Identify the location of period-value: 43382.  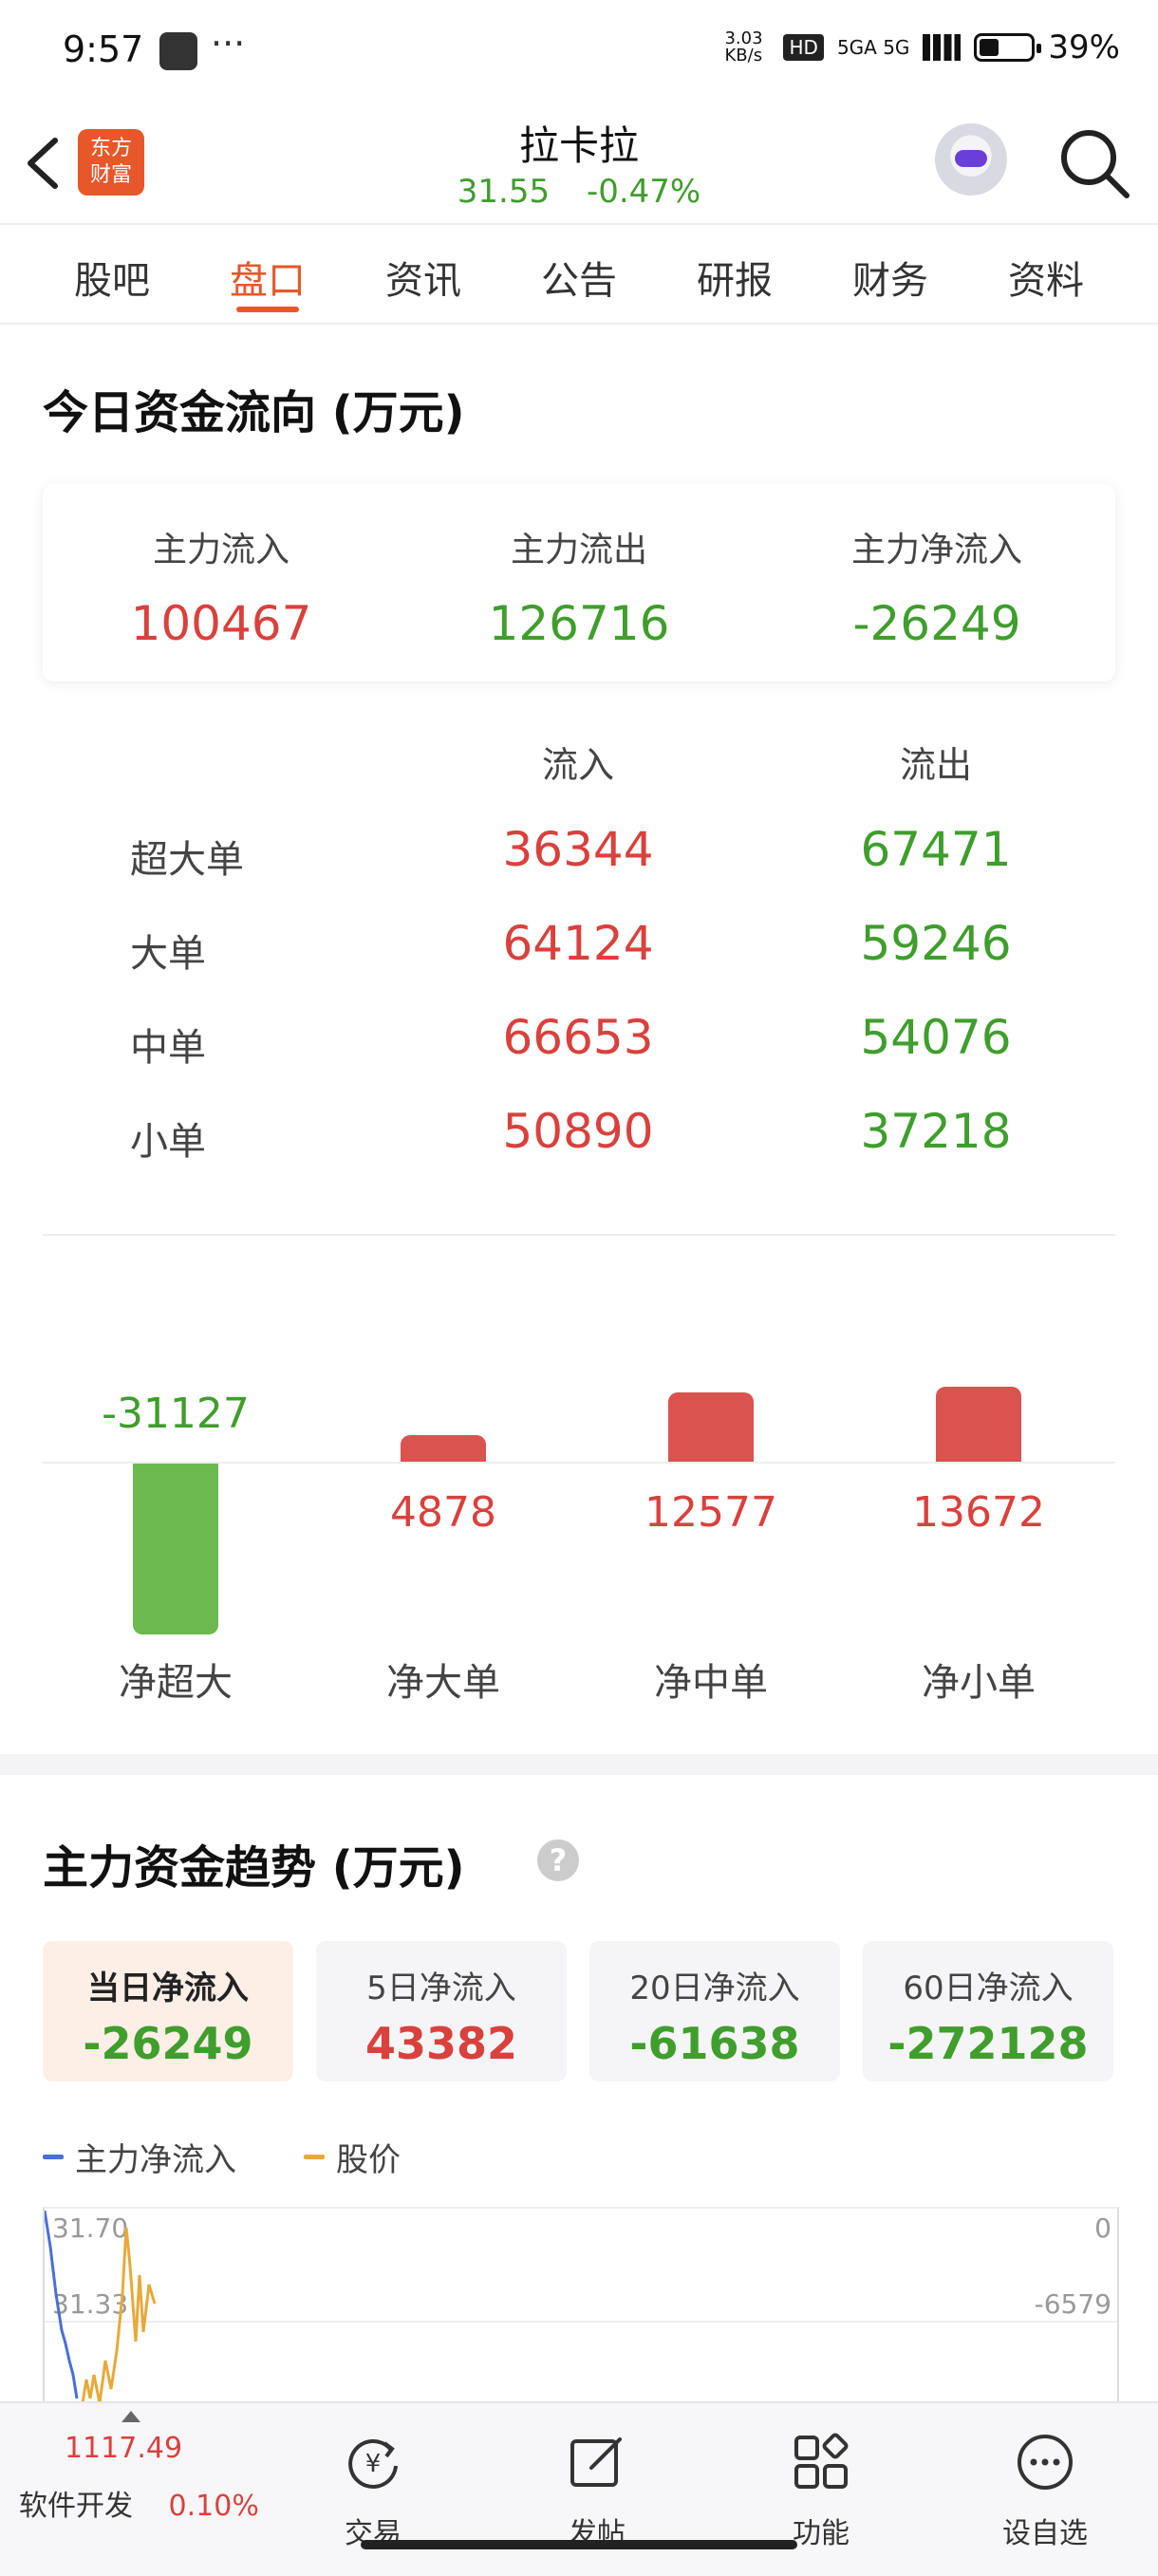
(441, 2043).